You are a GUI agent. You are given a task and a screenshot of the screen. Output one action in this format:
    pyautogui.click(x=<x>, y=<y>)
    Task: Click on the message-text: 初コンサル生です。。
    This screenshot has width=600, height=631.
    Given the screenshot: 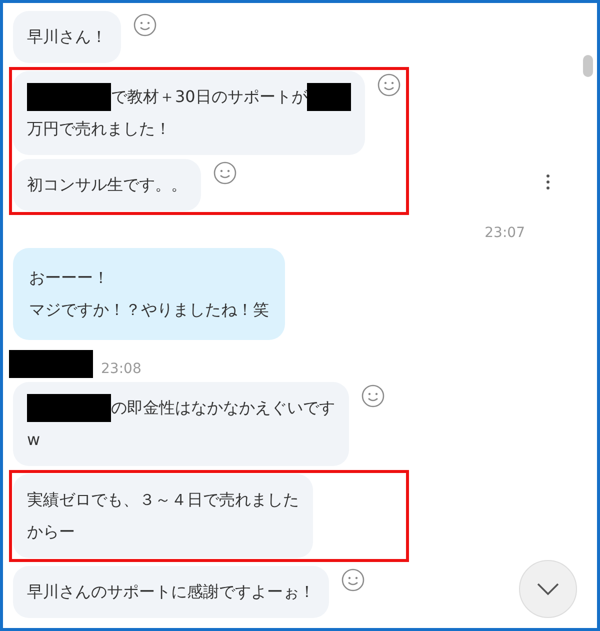 What is the action you would take?
    pyautogui.click(x=107, y=185)
    